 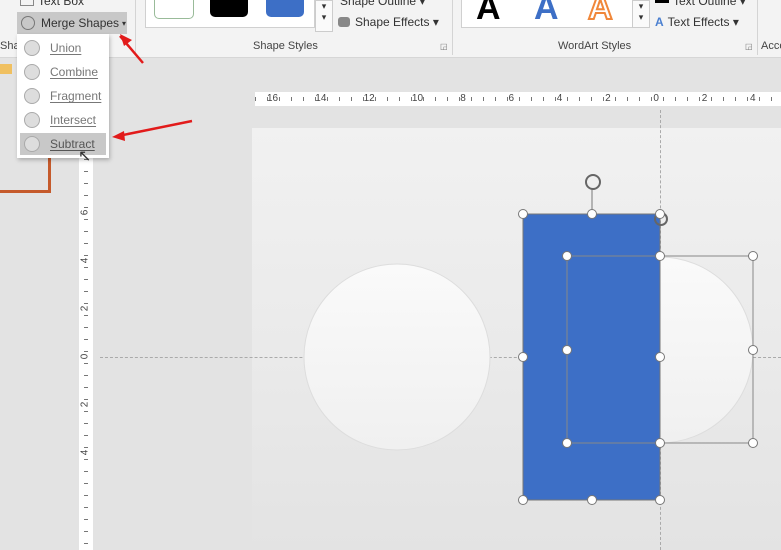 I want to click on menu-item-label: Intersect, so click(x=73, y=120).